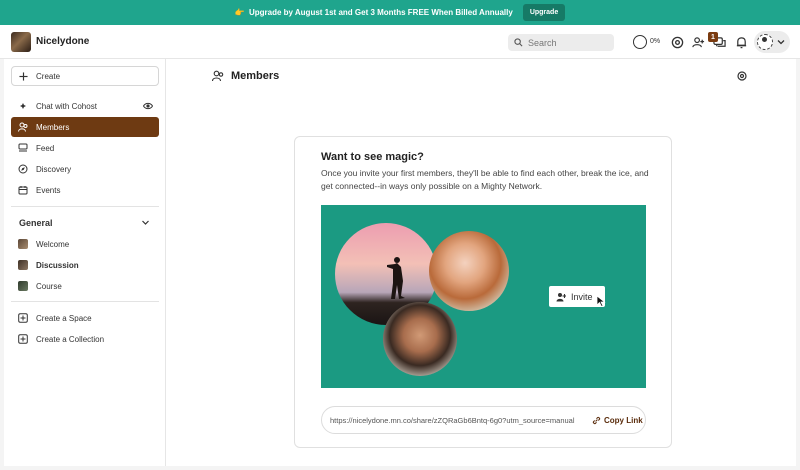 This screenshot has height=470, width=800. Describe the element at coordinates (542, 42) in the screenshot. I see `search-placeholder: Search` at that location.